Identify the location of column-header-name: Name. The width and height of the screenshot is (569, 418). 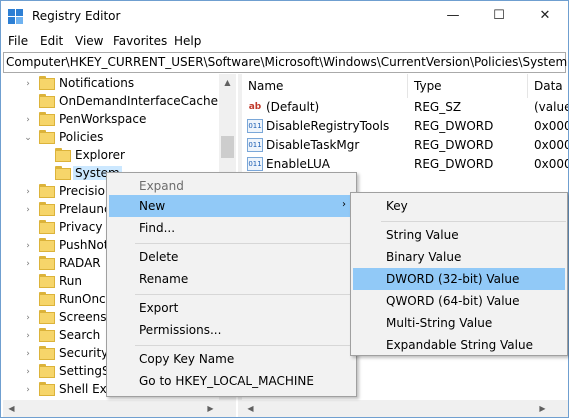
(325, 86).